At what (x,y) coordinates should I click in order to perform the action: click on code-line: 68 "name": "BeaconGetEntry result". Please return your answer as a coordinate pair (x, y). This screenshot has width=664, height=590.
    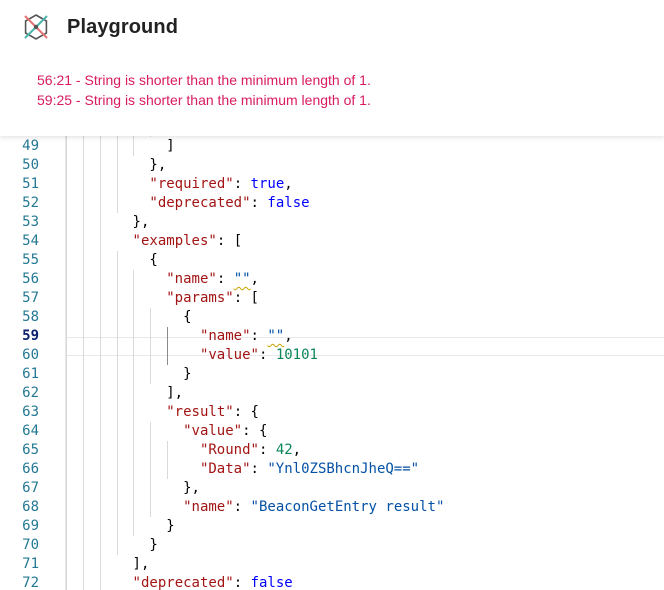
    Looking at the image, I should click on (332, 507).